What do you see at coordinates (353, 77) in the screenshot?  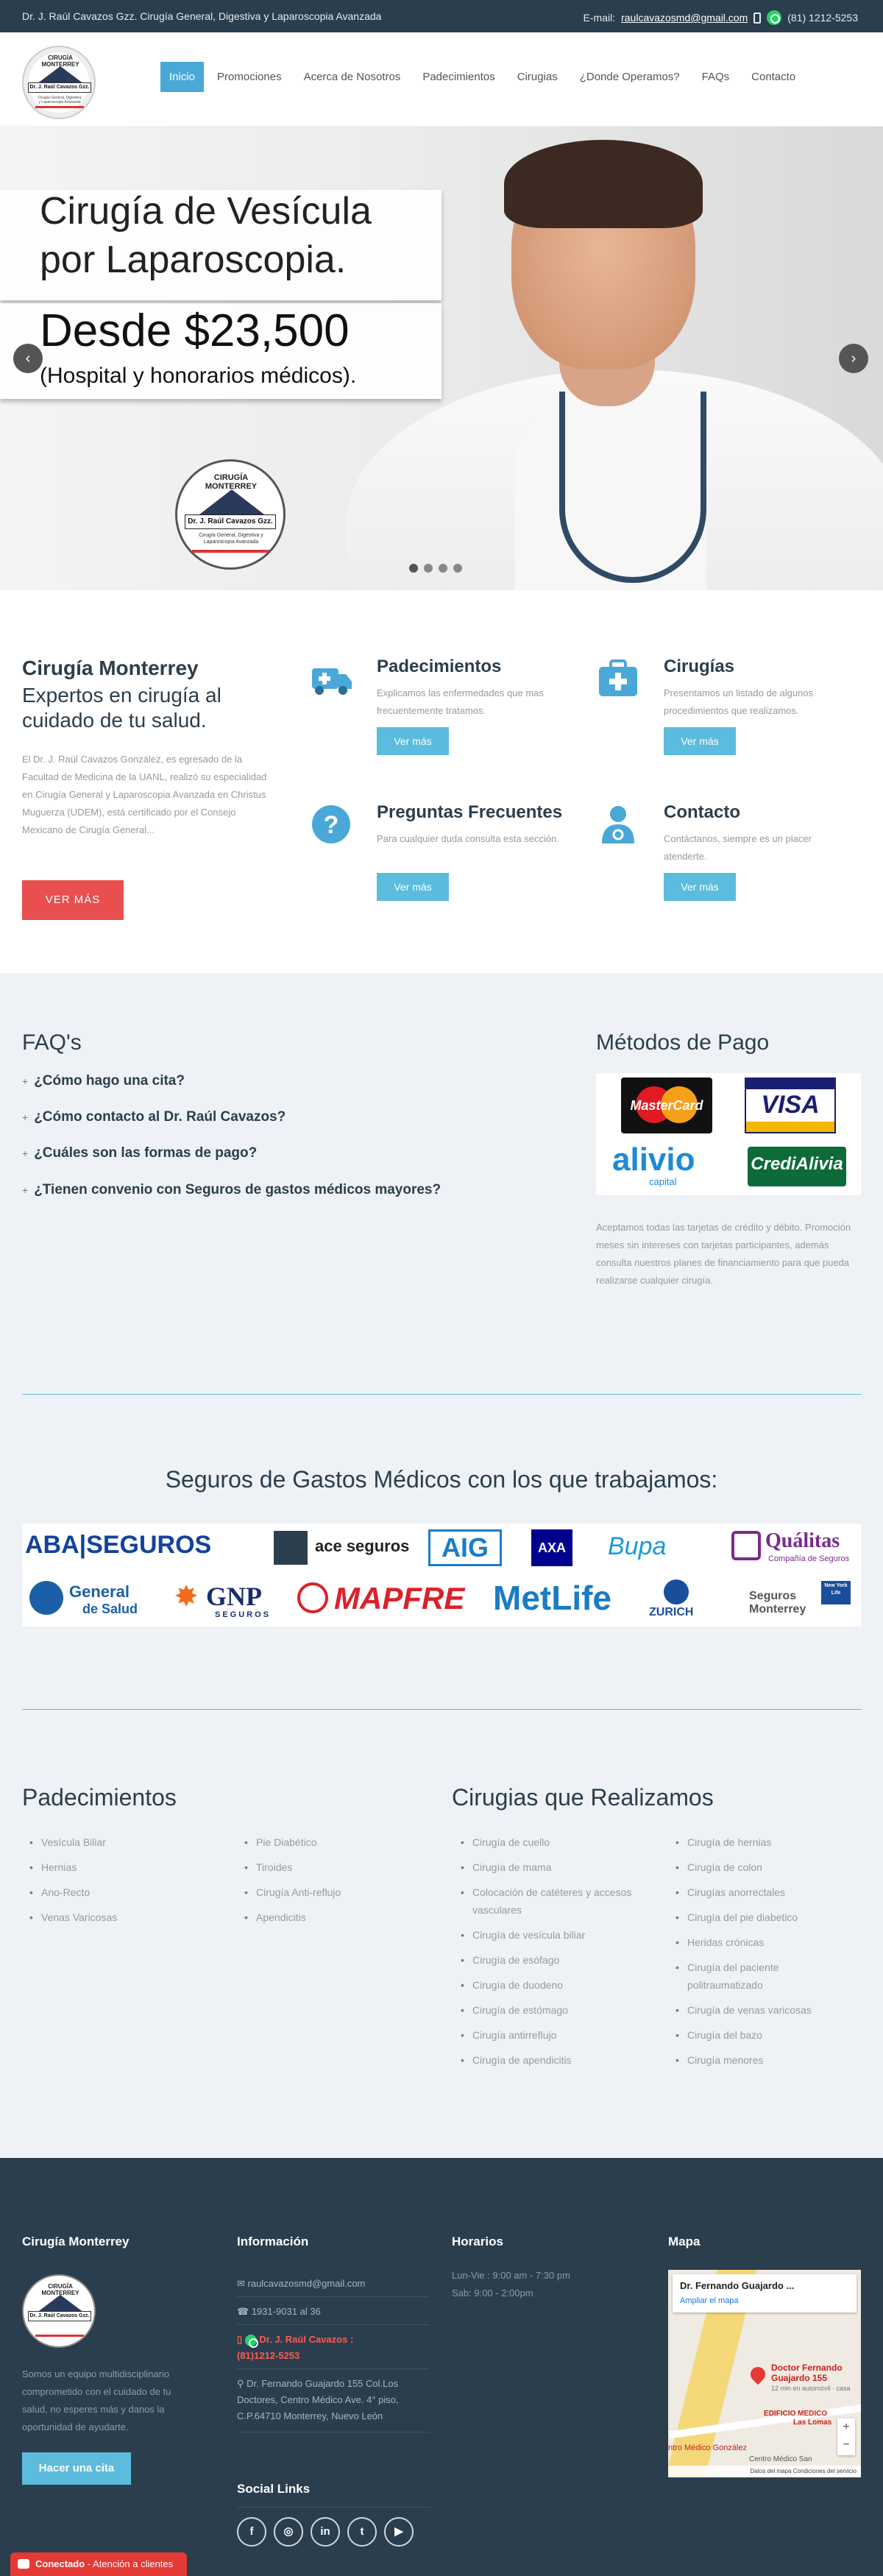 I see `nav-item-acerca: Acerca de Nosotros` at bounding box center [353, 77].